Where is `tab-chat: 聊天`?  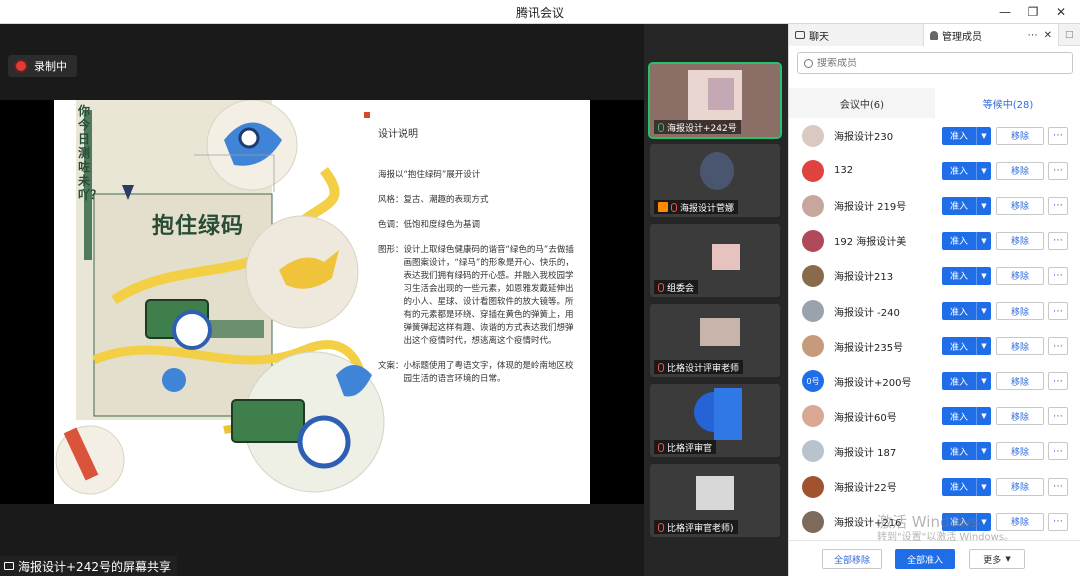 tab-chat: 聊天 is located at coordinates (856, 35).